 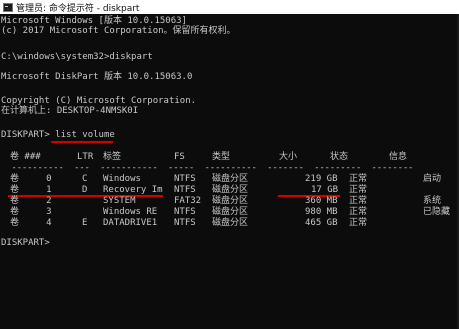 What do you see at coordinates (78, 8) in the screenshot?
I see `window-title: 管理员: 命令提示符 - diskpart` at bounding box center [78, 8].